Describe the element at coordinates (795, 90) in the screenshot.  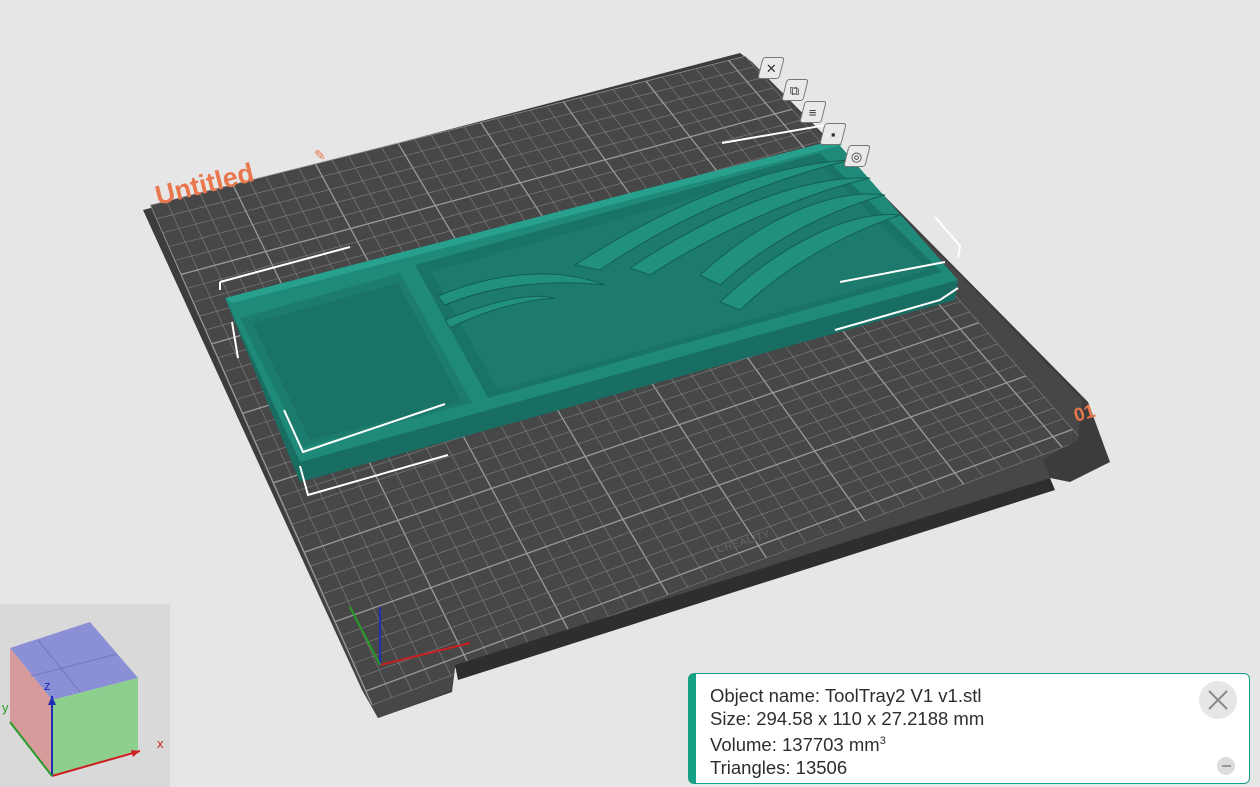
I see `arrange-icon: ⧉` at that location.